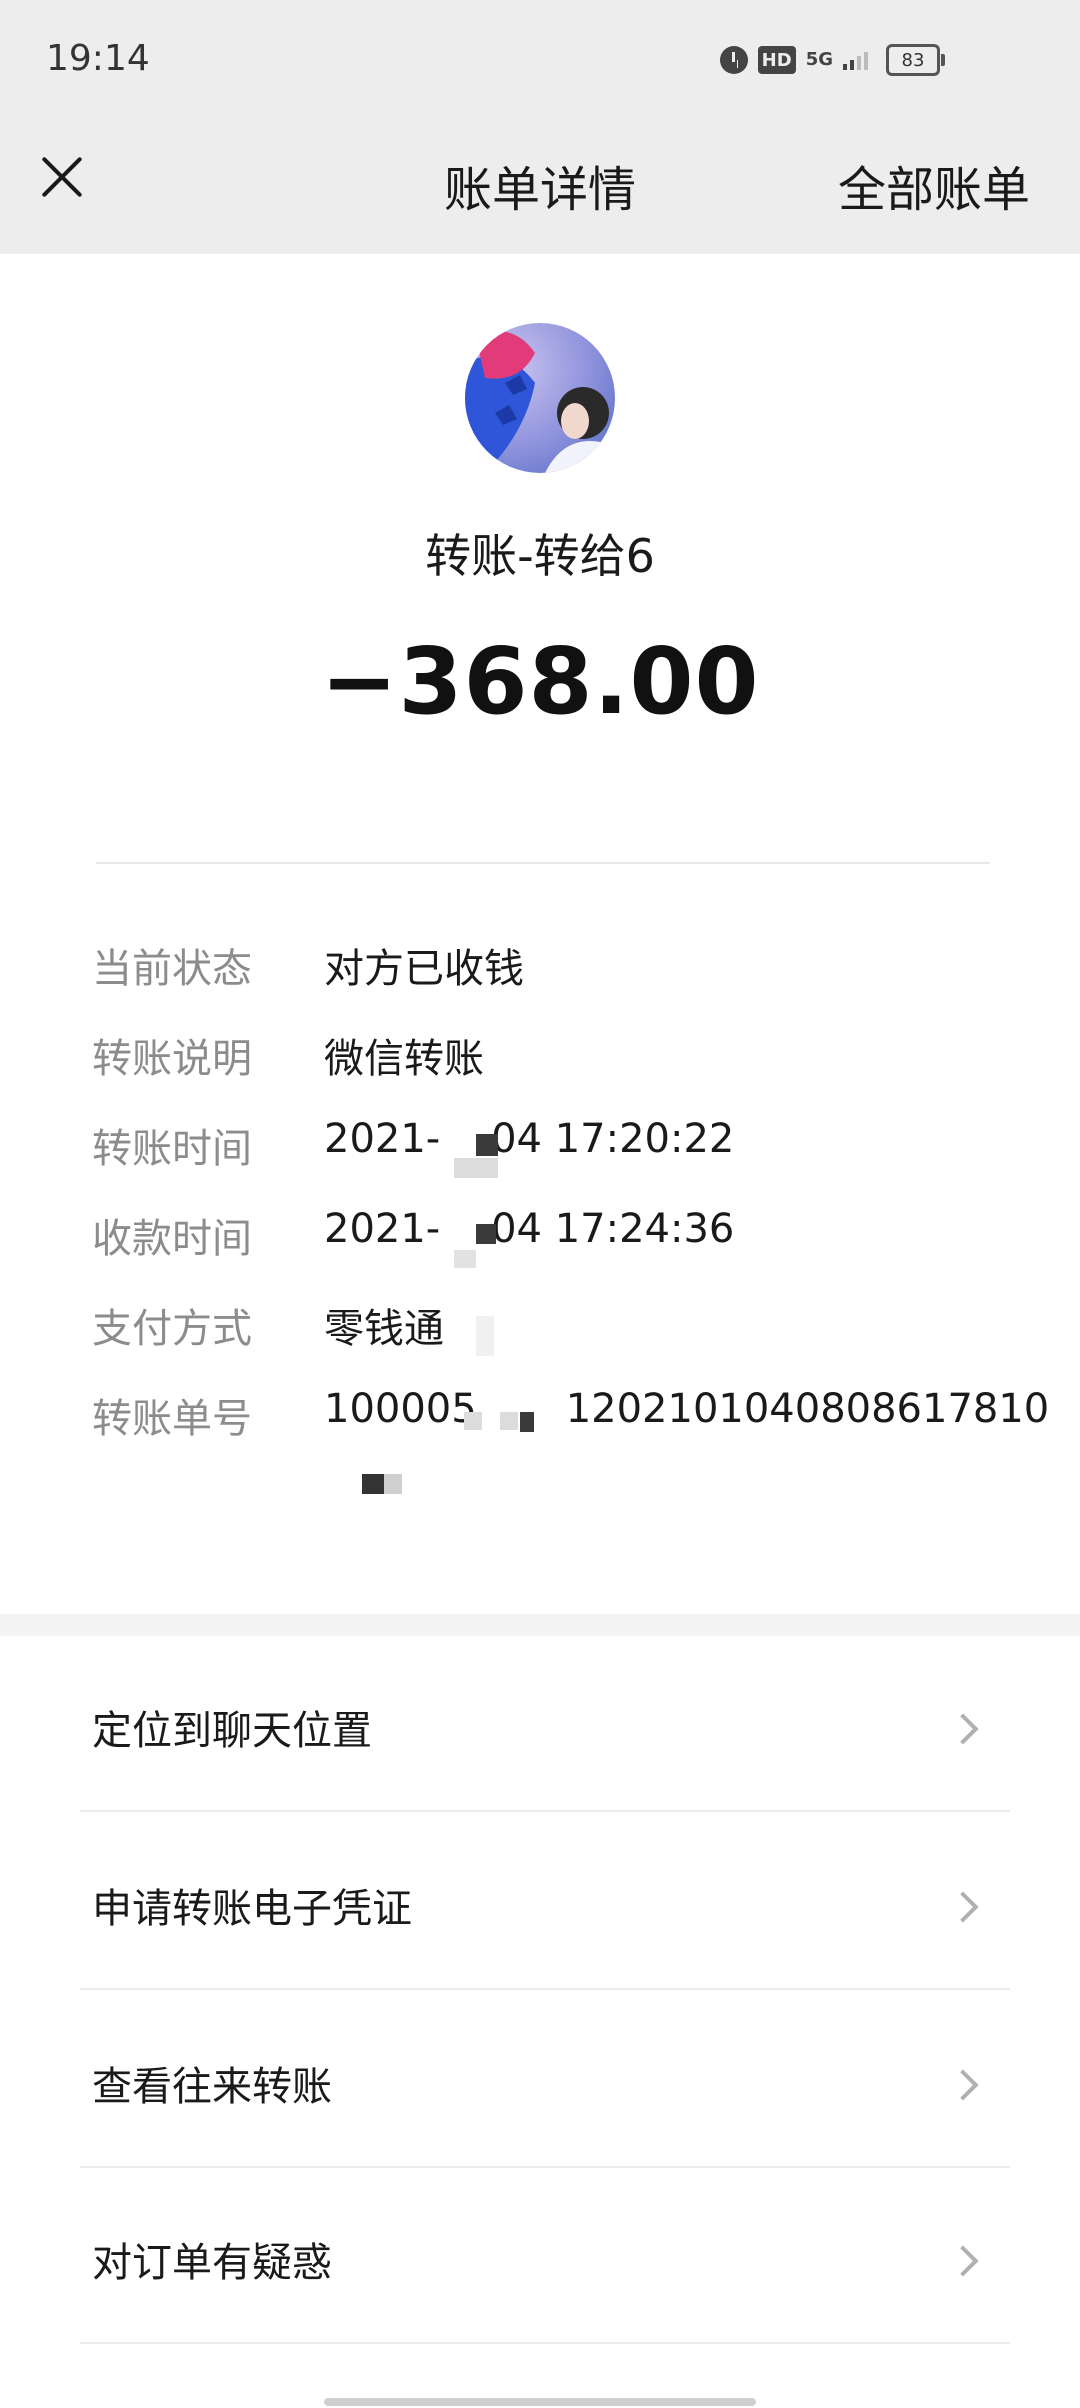  What do you see at coordinates (540, 681) in the screenshot?
I see `transfer-amount: −368.00` at bounding box center [540, 681].